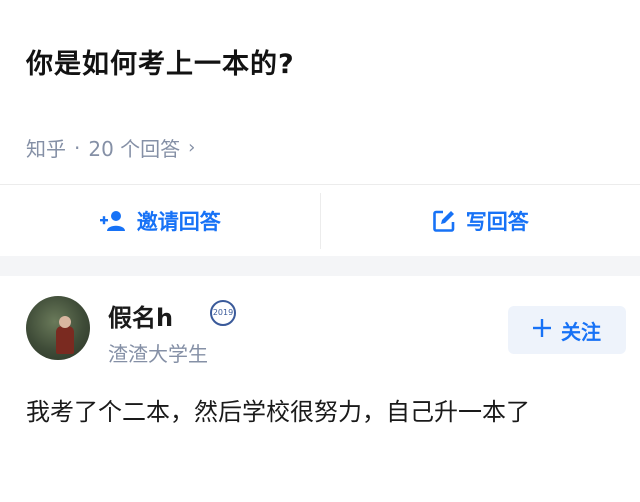  I want to click on source-label: 知乎, so click(46, 149).